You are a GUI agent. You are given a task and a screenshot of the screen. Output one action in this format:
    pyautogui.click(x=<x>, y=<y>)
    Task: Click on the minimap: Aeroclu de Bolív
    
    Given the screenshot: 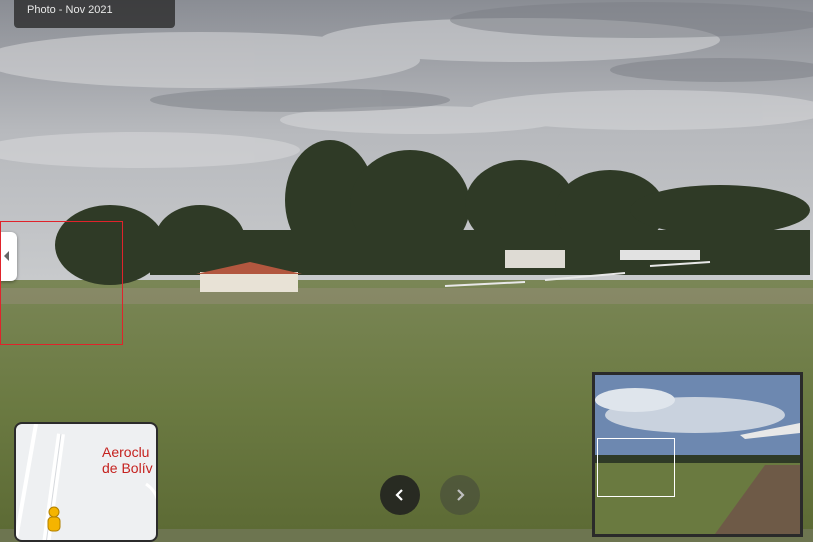 What is the action you would take?
    pyautogui.click(x=86, y=482)
    